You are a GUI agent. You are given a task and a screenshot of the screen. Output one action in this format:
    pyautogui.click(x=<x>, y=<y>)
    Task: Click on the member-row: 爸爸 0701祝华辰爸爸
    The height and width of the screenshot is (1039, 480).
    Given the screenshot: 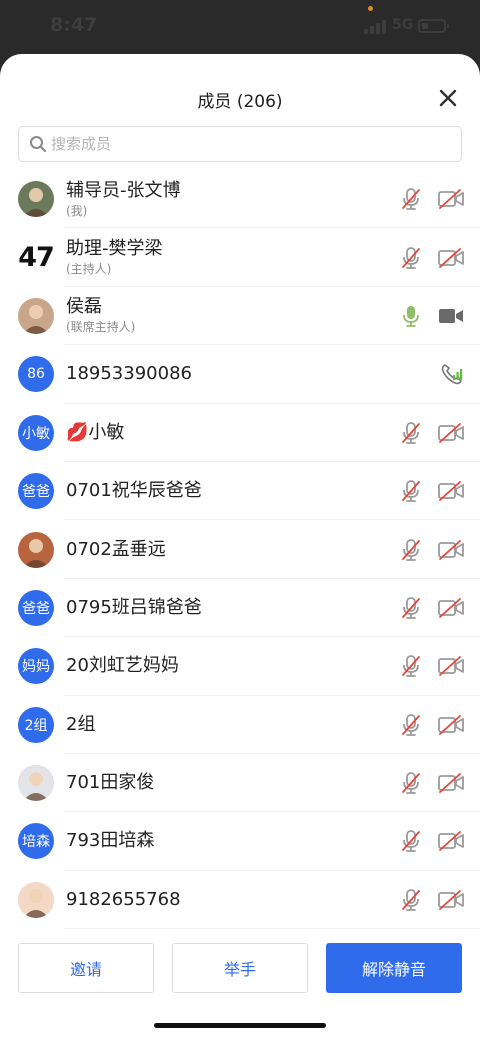 What is the action you would take?
    pyautogui.click(x=240, y=491)
    